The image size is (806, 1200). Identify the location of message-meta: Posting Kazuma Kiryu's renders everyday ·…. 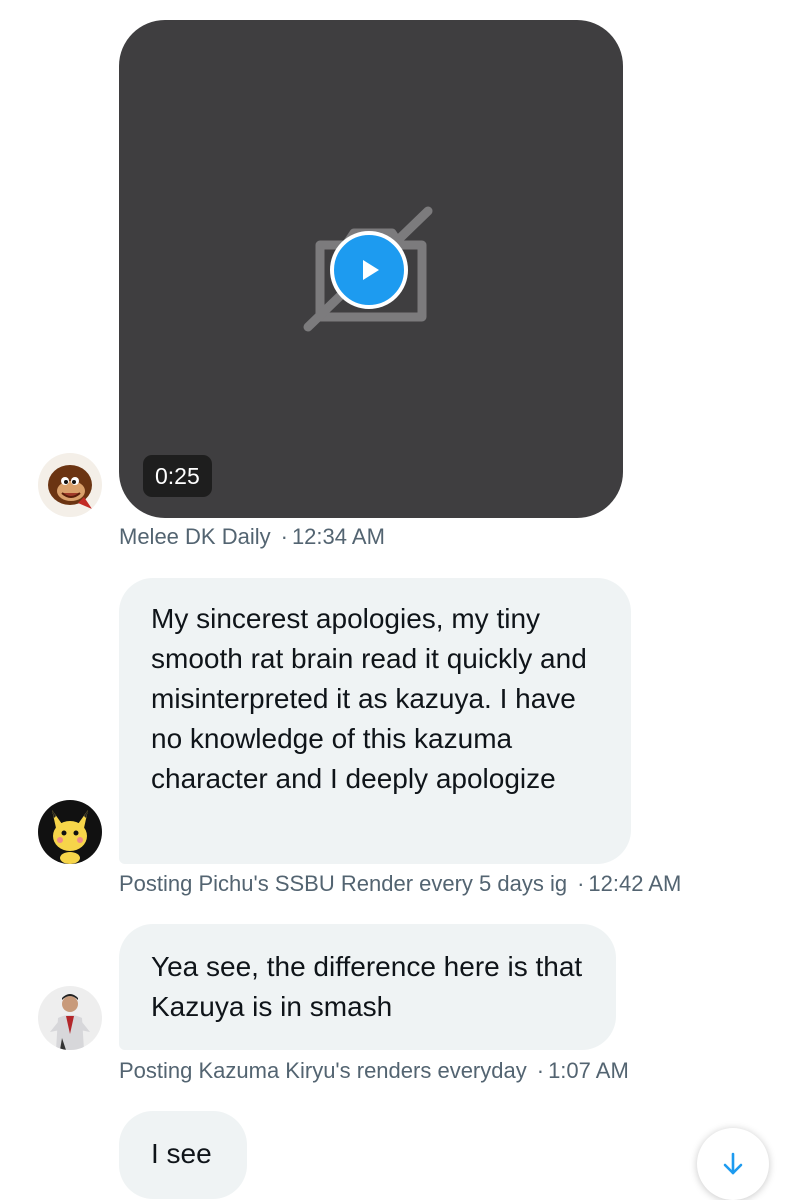
(374, 1071).